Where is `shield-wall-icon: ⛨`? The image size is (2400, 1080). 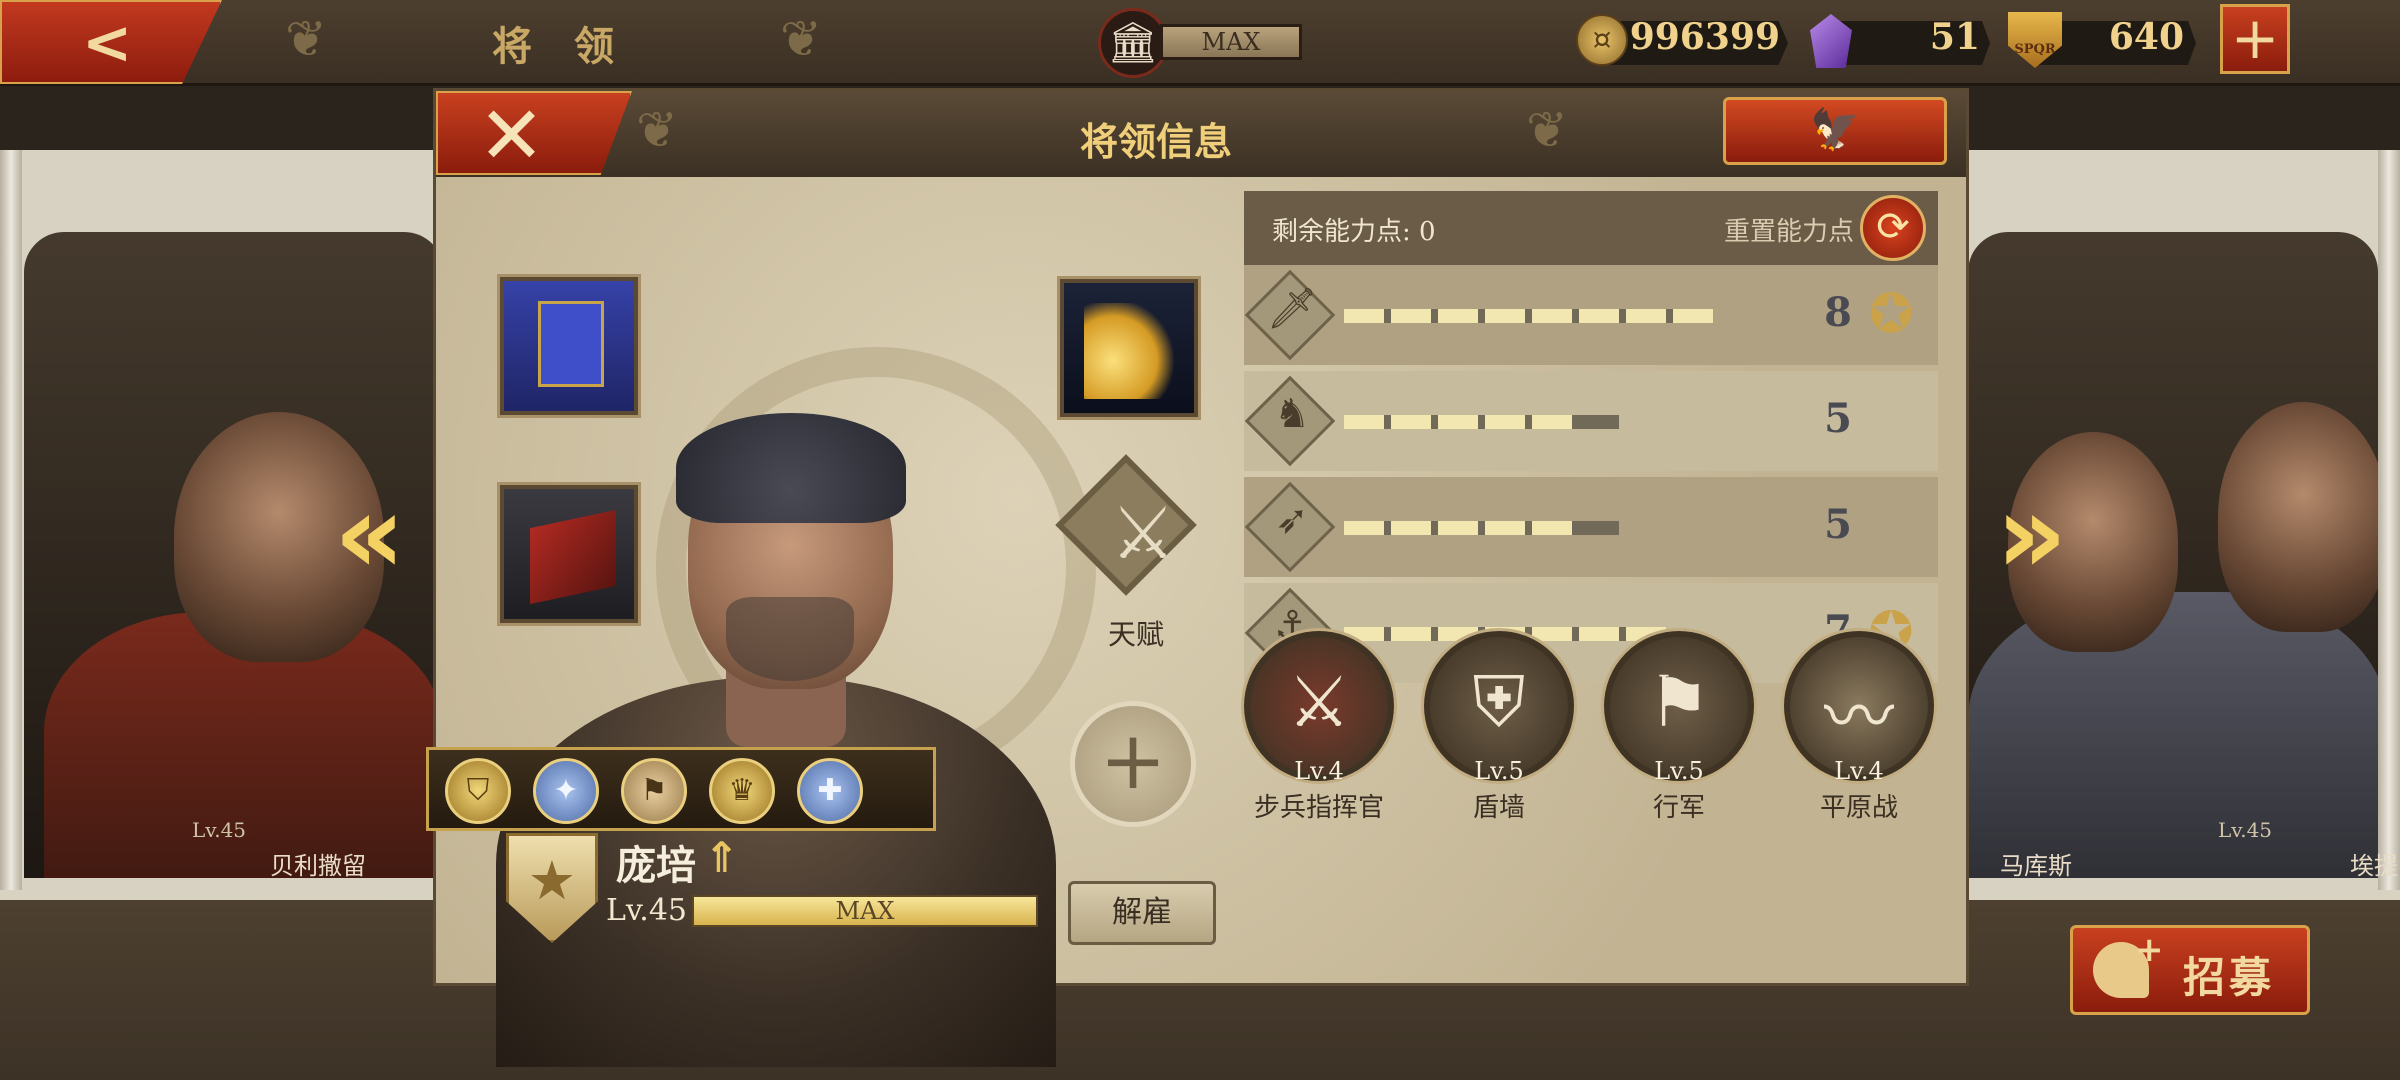 shield-wall-icon: ⛨ is located at coordinates (1499, 702).